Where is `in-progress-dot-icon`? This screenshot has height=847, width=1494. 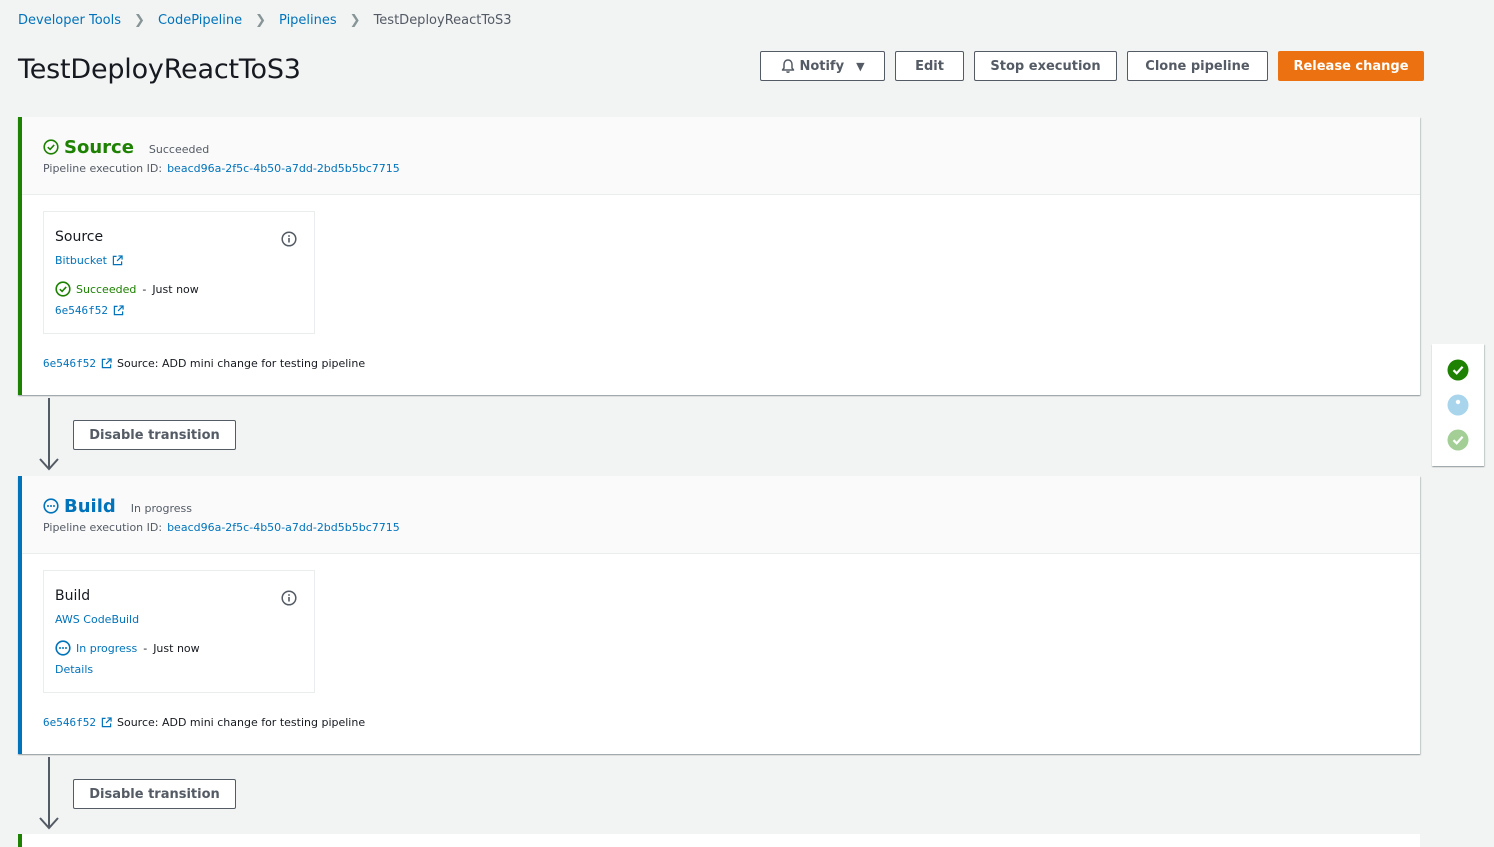 in-progress-dot-icon is located at coordinates (1458, 405).